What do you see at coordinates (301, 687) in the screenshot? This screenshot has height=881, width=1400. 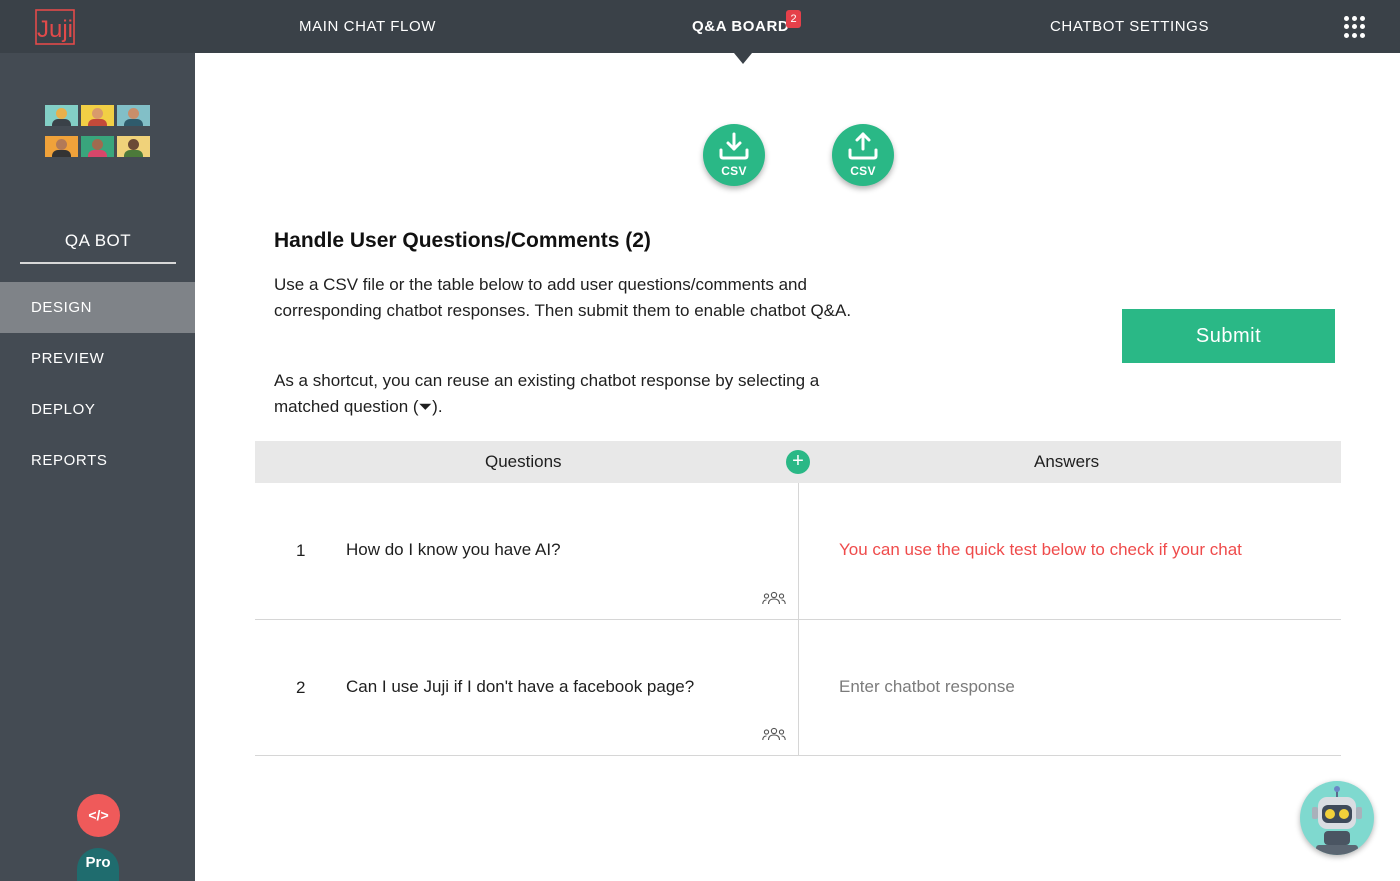 I see `row-number: 2` at bounding box center [301, 687].